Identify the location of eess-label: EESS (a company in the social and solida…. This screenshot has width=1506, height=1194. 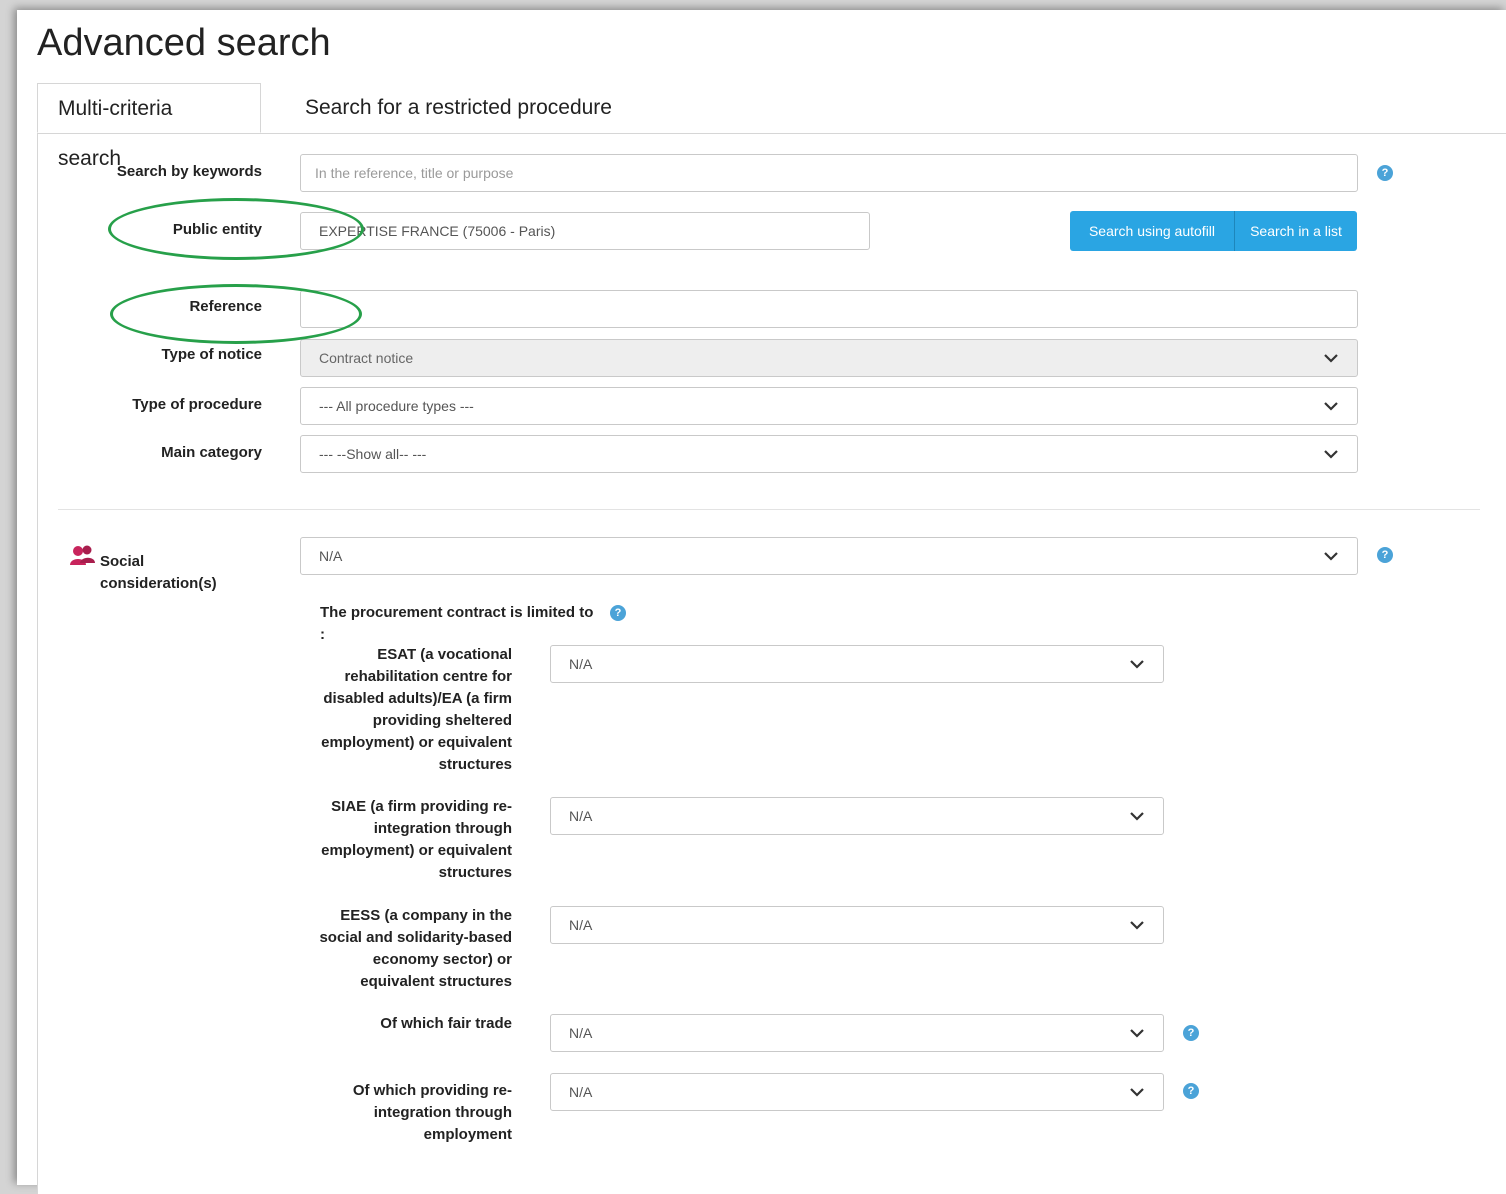
(415, 948).